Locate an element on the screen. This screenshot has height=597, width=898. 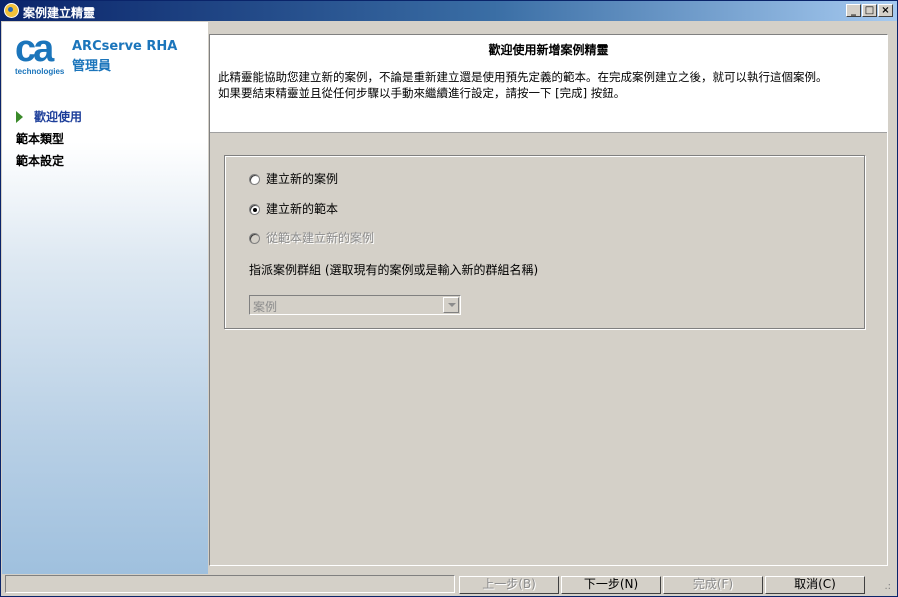
ca-logo: ca technologies is located at coordinates (42, 55).